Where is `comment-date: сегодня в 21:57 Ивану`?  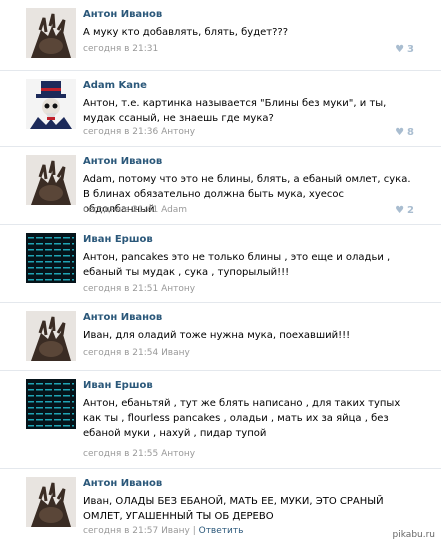 comment-date: сегодня в 21:57 Ивану is located at coordinates (136, 531).